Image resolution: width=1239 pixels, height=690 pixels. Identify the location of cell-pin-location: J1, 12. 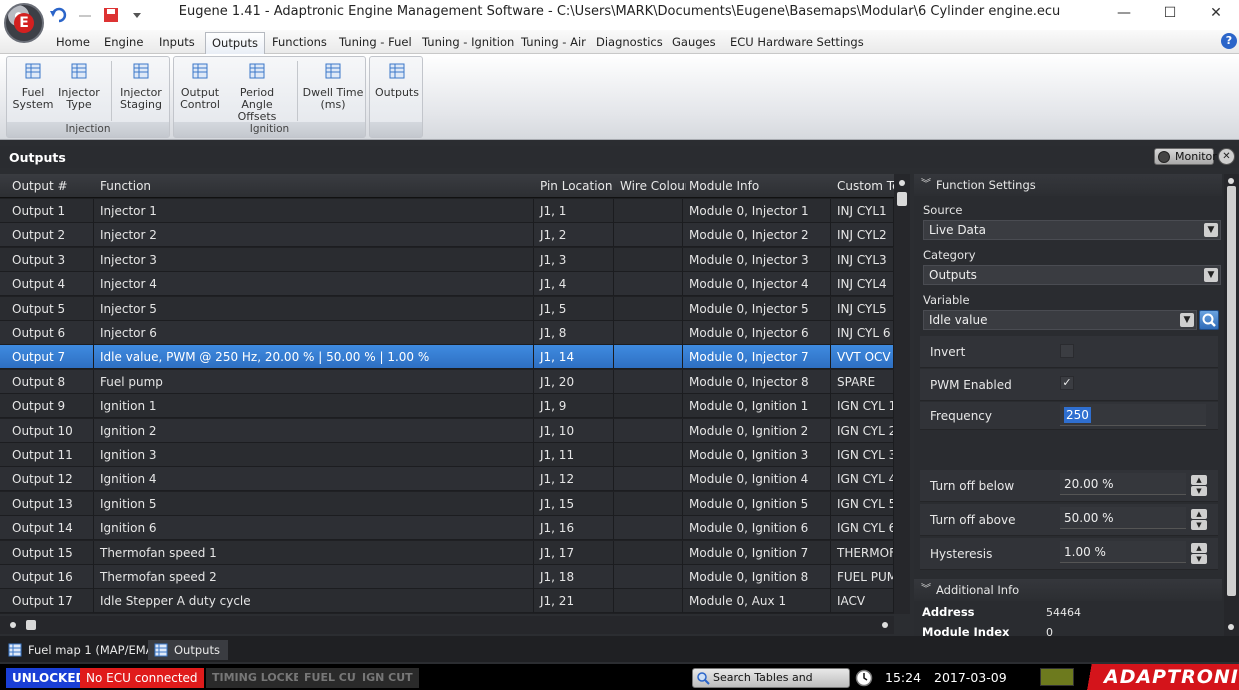
(574, 479).